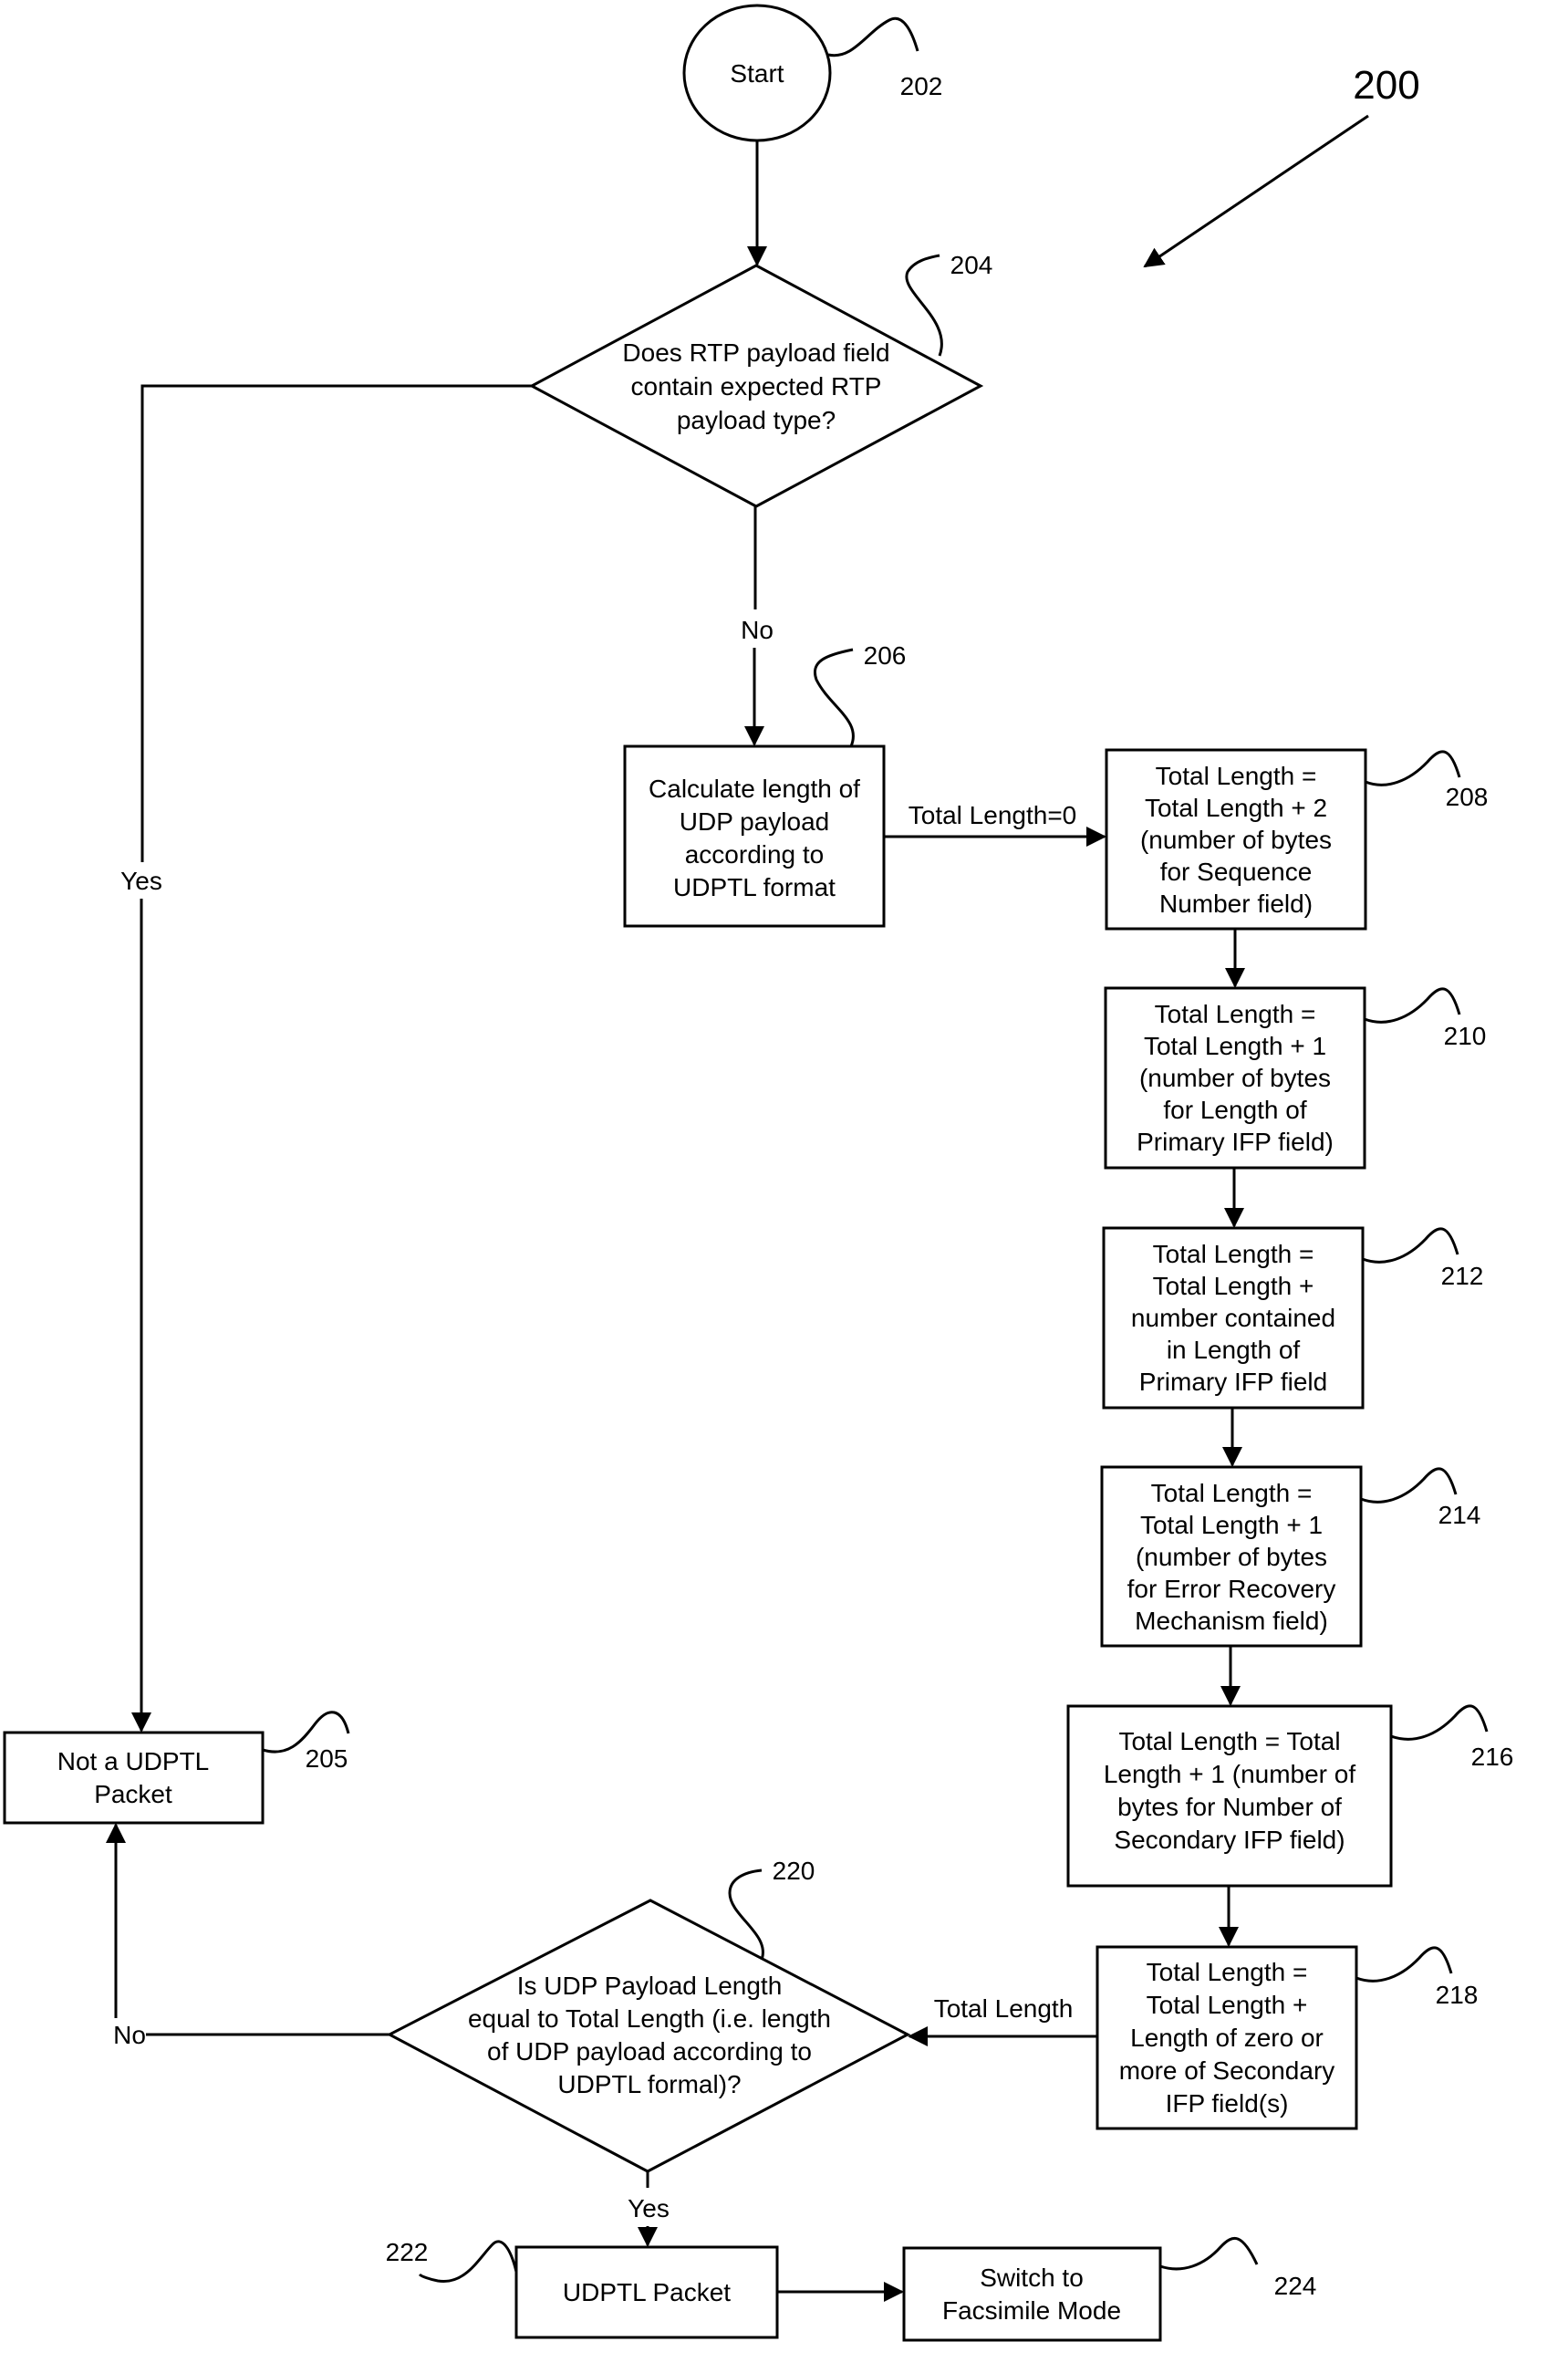 Image resolution: width=1568 pixels, height=2373 pixels. I want to click on text-line: contain expected RTP, so click(756, 386).